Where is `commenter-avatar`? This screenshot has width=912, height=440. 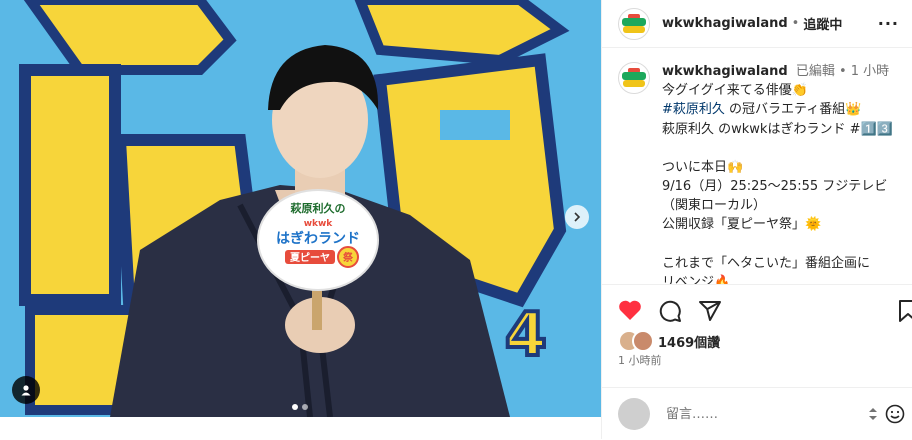
commenter-avatar is located at coordinates (634, 414).